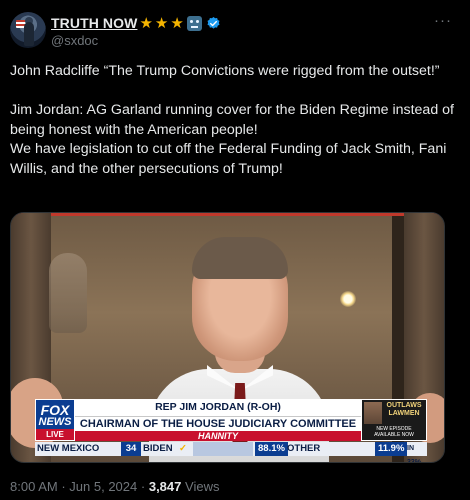 This screenshot has width=470, height=500. Describe the element at coordinates (373, 413) in the screenshot. I see `promo-image` at that location.